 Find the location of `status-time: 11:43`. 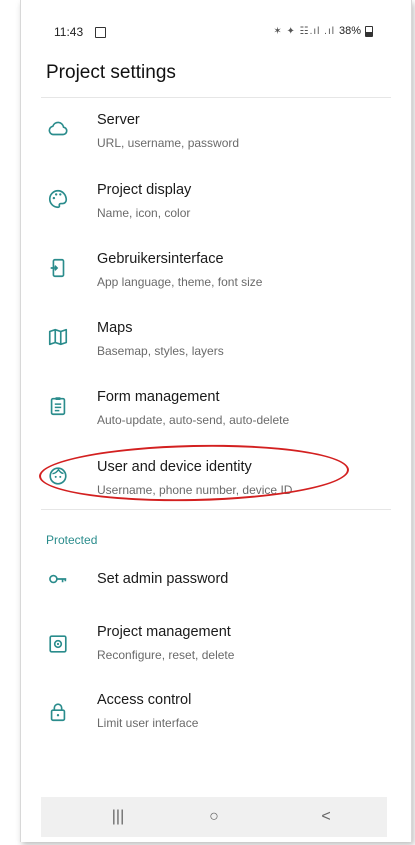

status-time: 11:43 is located at coordinates (69, 32).